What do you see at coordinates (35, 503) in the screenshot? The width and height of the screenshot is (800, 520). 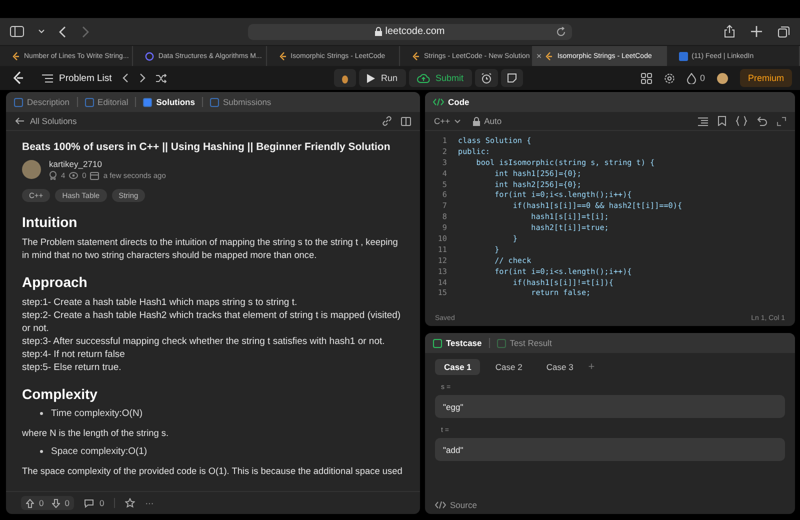 I see `upvote-button: 0` at bounding box center [35, 503].